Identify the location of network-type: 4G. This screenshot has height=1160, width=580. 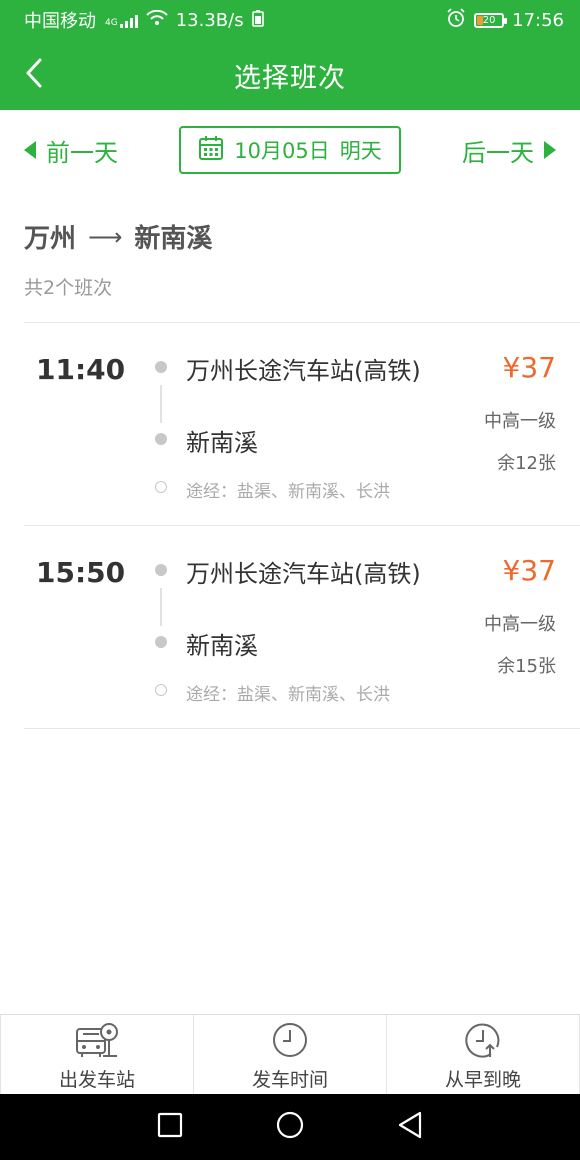
(111, 23).